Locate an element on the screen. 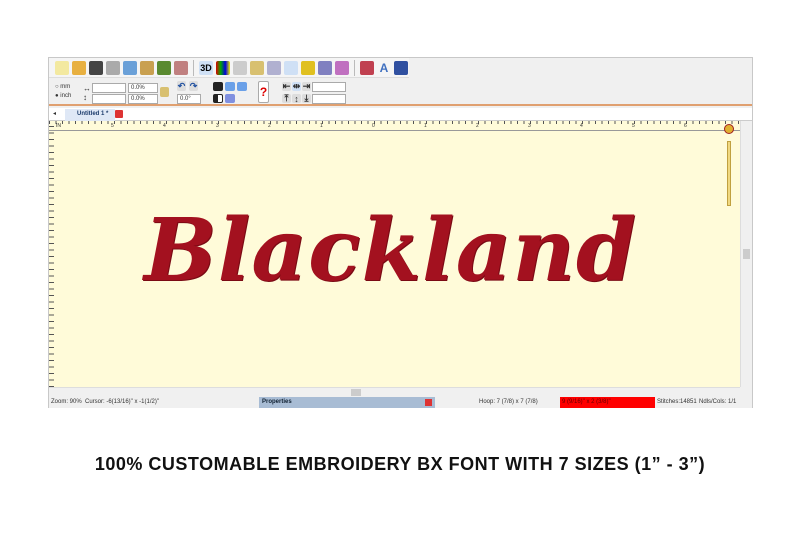  spacing-center-icon: ⇹ is located at coordinates (296, 86).